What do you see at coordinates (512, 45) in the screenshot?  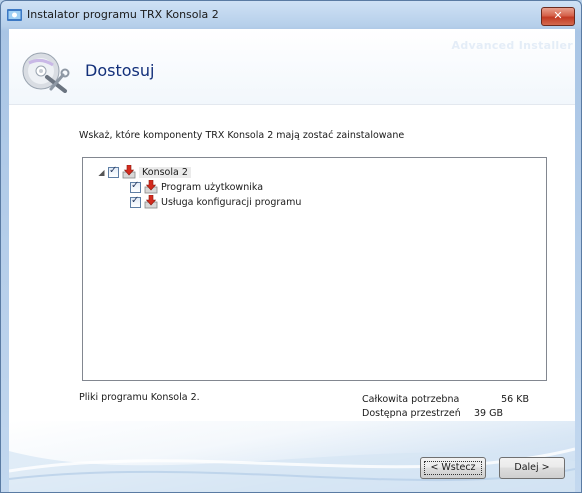 I see `brand-watermark: Advanced Installer` at bounding box center [512, 45].